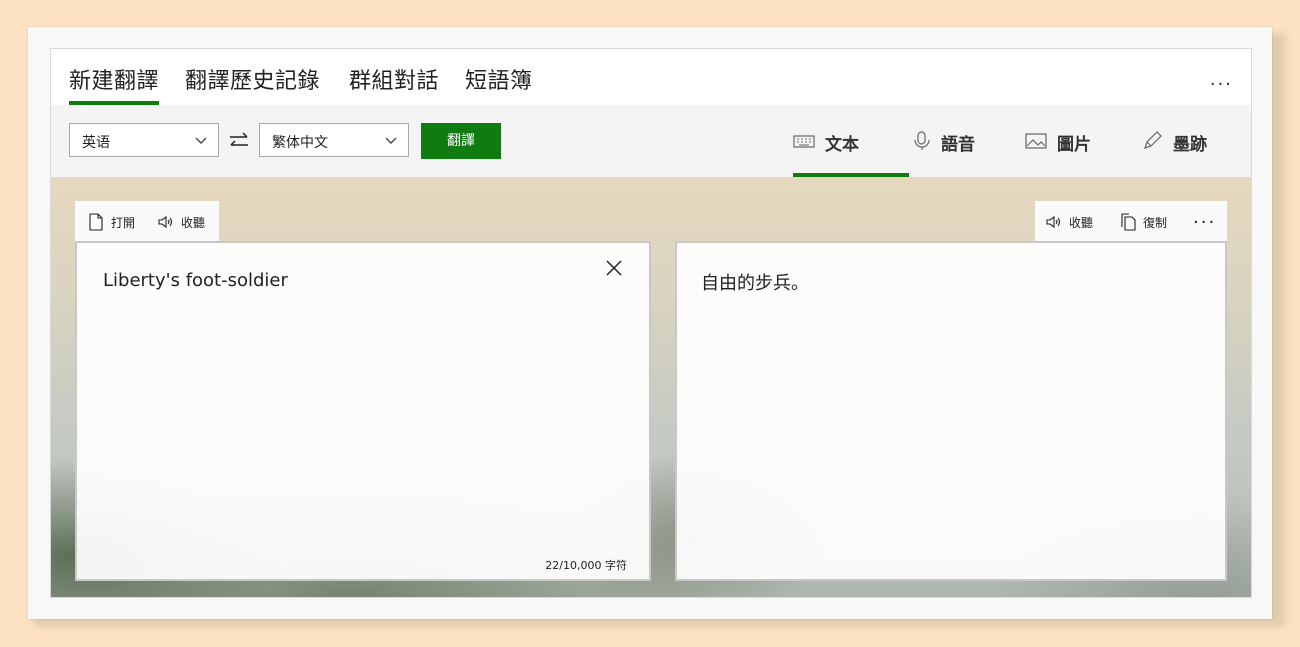  Describe the element at coordinates (394, 84) in the screenshot. I see `tab-group-conversation: 群組對話` at that location.